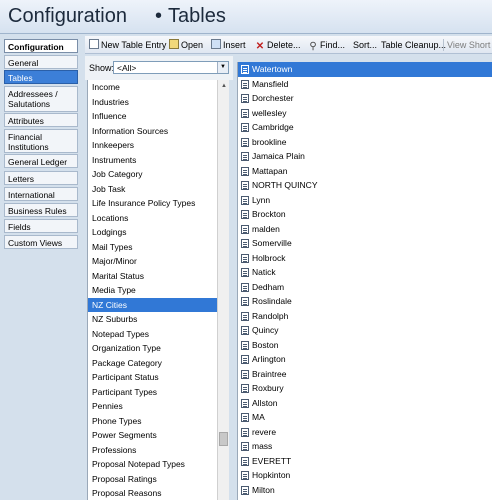 The image size is (492, 500). What do you see at coordinates (273, 98) in the screenshot?
I see `entry-label: Dorchester` at bounding box center [273, 98].